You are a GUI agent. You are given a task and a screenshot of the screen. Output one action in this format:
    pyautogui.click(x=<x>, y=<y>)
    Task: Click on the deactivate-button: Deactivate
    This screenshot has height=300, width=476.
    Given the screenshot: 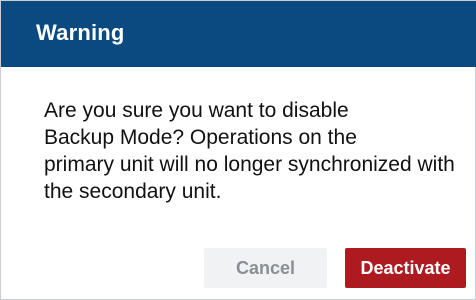 What is the action you would take?
    pyautogui.click(x=405, y=268)
    